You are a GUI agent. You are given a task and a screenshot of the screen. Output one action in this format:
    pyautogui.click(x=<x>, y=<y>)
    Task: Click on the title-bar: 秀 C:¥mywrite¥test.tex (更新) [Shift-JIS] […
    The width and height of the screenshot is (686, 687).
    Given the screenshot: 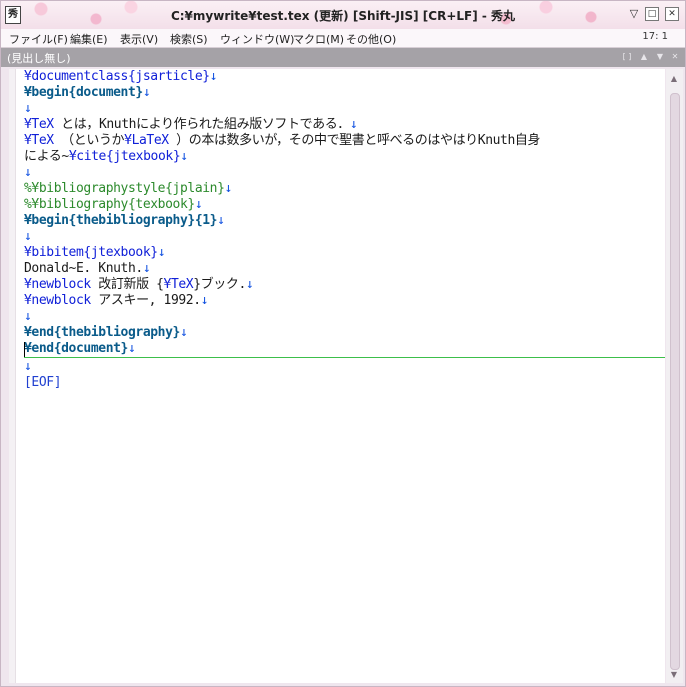 What is the action you would take?
    pyautogui.click(x=343, y=15)
    